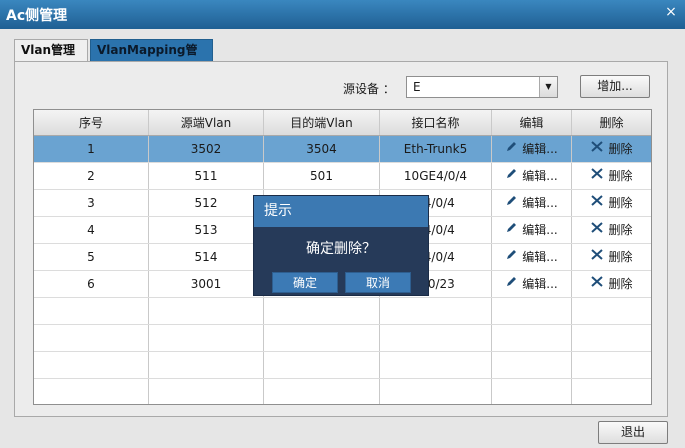 The height and width of the screenshot is (448, 685). I want to click on source-device-select: E ▼, so click(482, 87).